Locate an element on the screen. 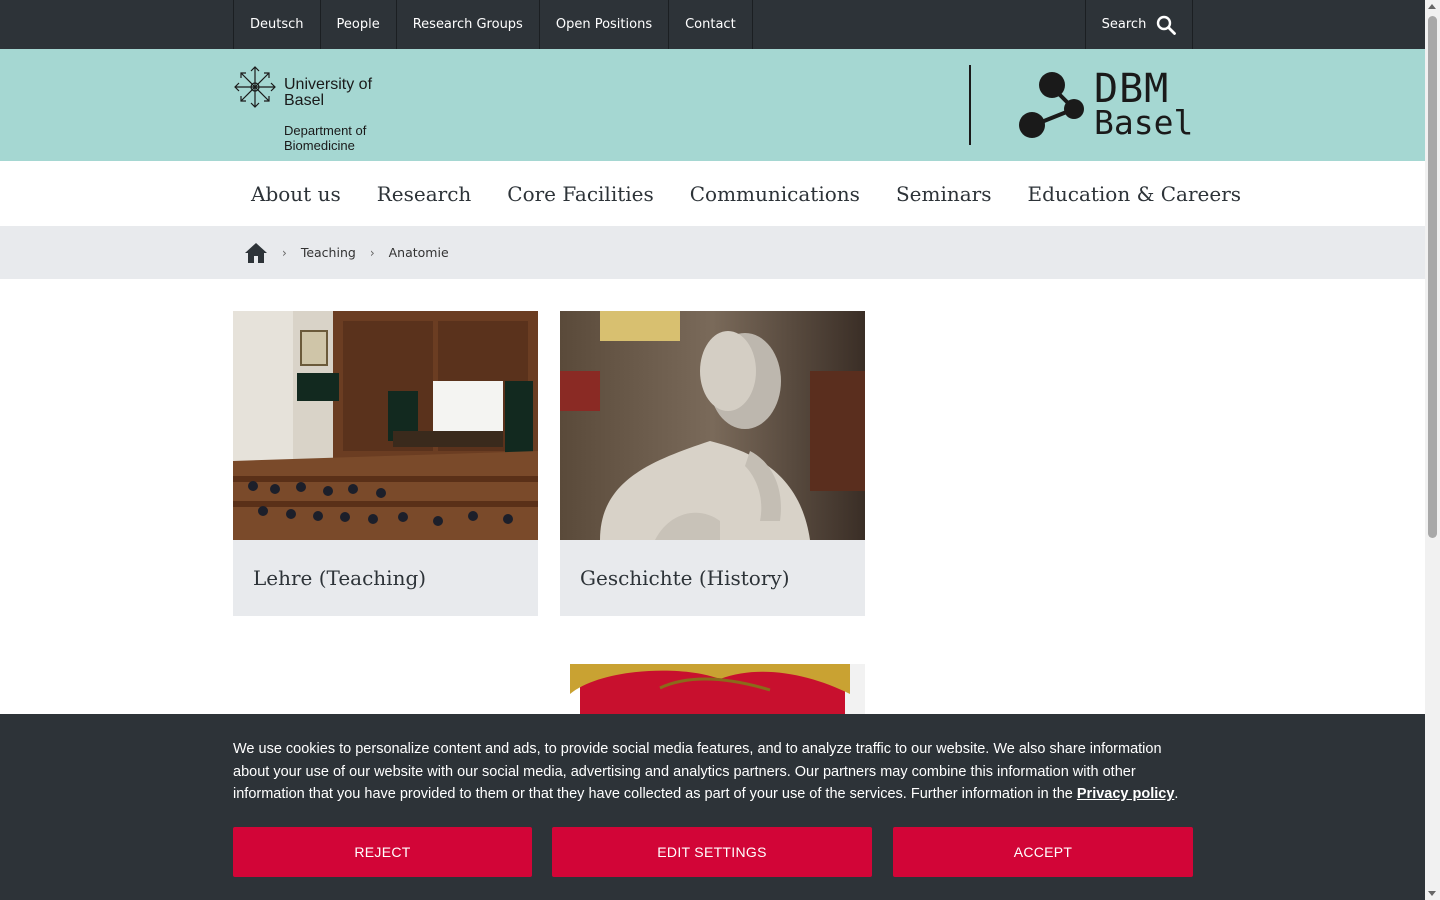  department-name: Department of Biomedicine is located at coordinates (325, 138).